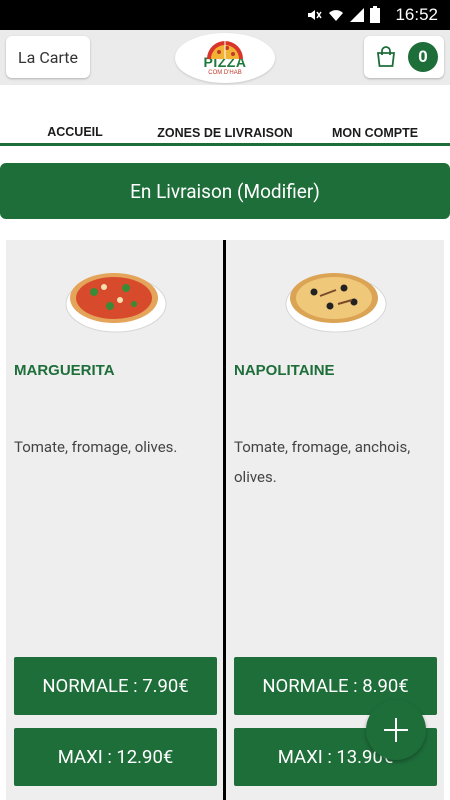  I want to click on shopping-bag-icon, so click(386, 56).